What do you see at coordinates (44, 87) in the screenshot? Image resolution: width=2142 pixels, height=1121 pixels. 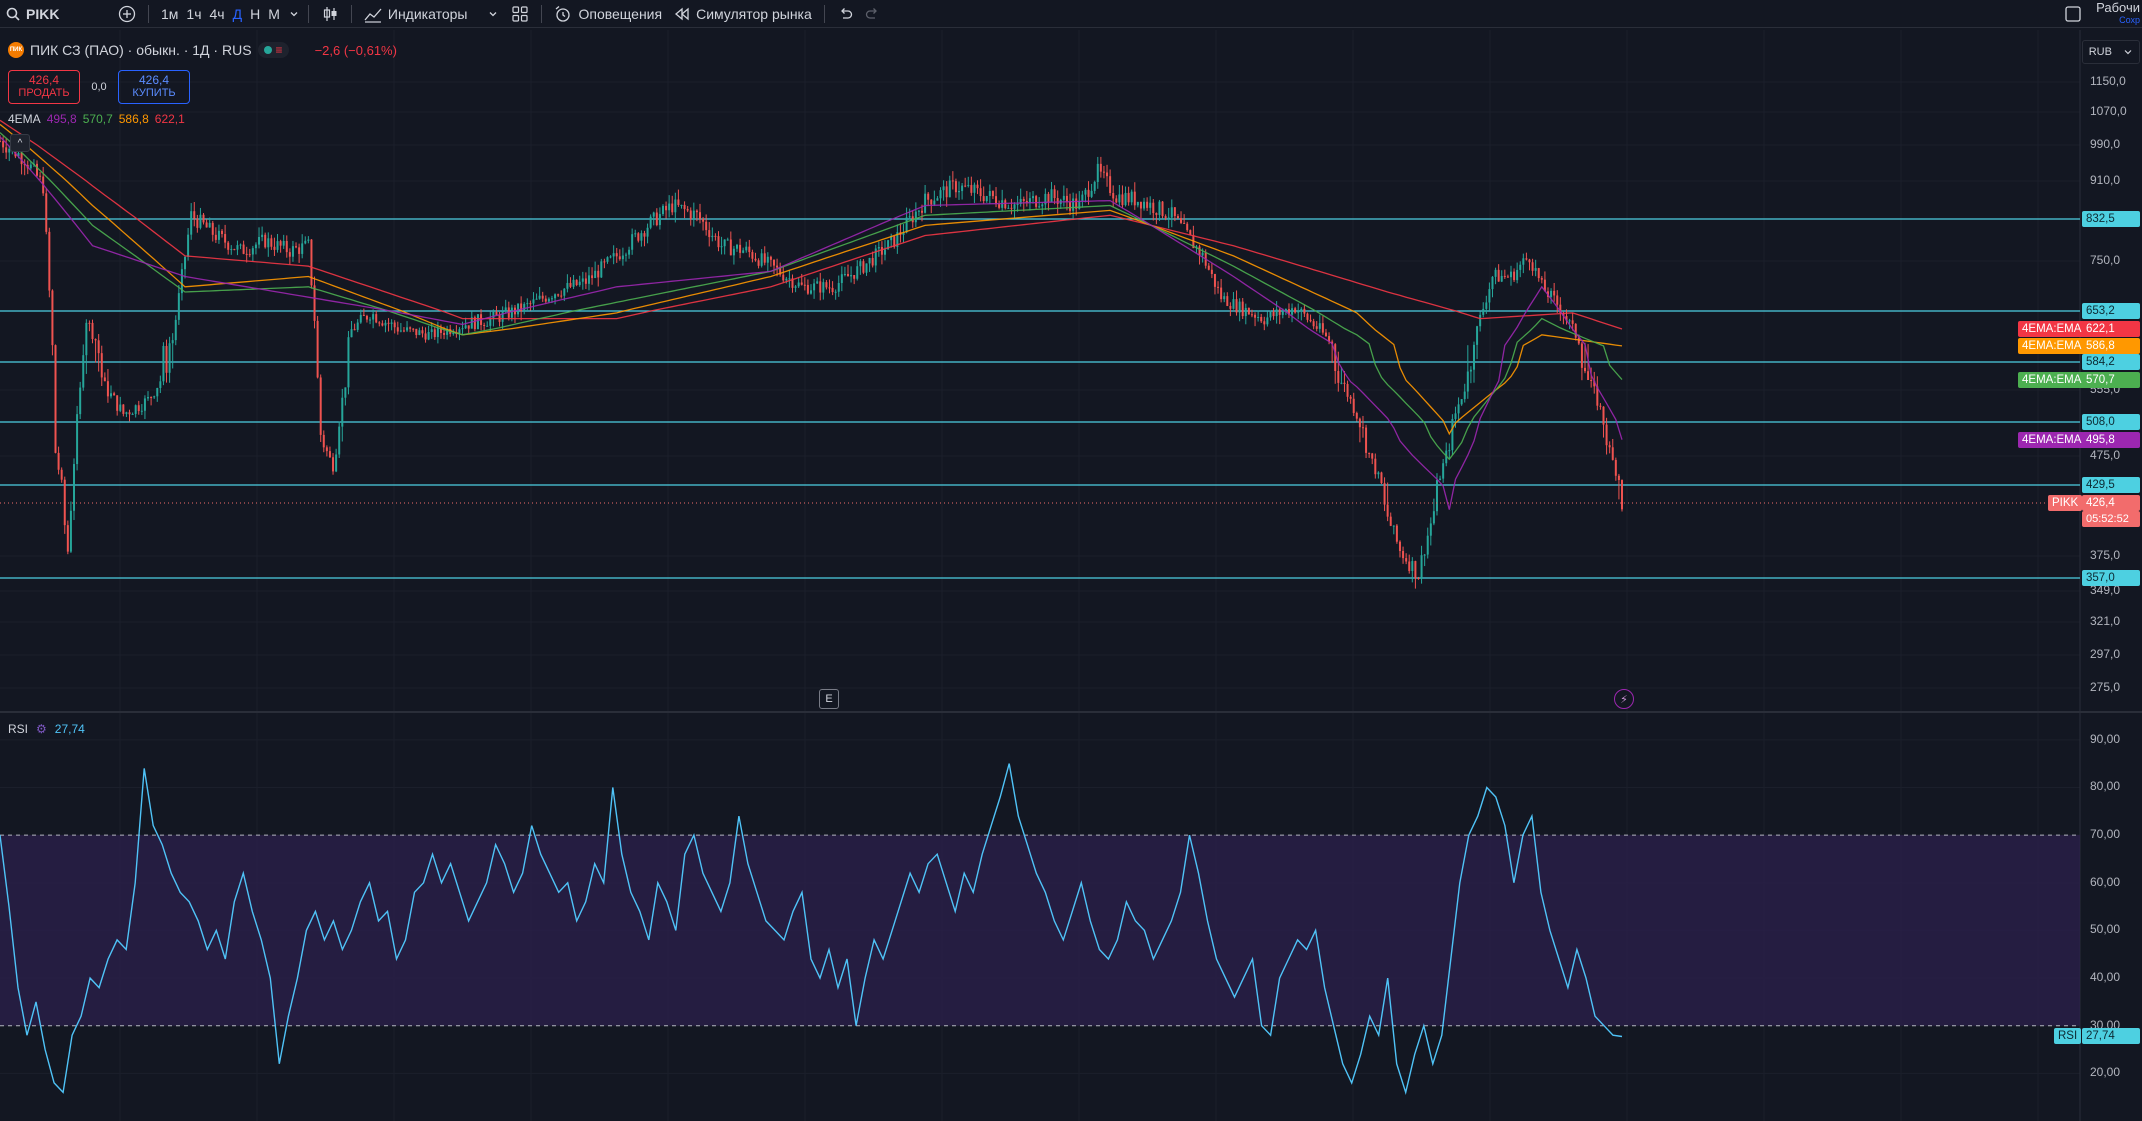 I see `sell-button: 426,4 ПРОДАТЬ` at bounding box center [44, 87].